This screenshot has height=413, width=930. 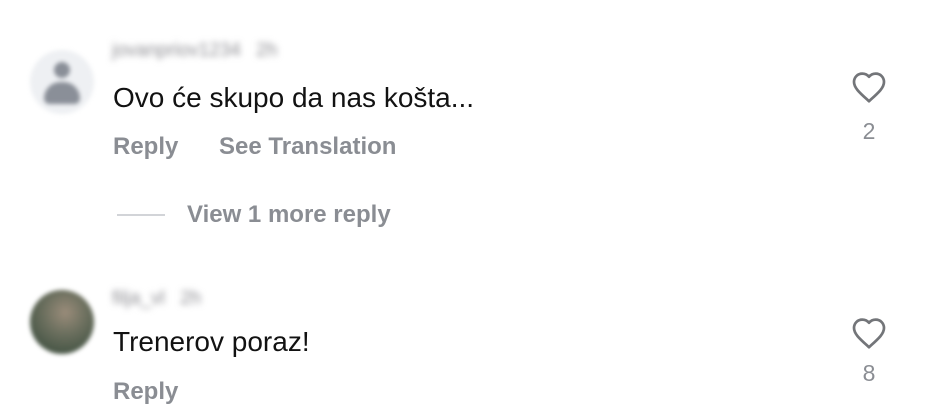 What do you see at coordinates (869, 373) in the screenshot?
I see `like-count: 8` at bounding box center [869, 373].